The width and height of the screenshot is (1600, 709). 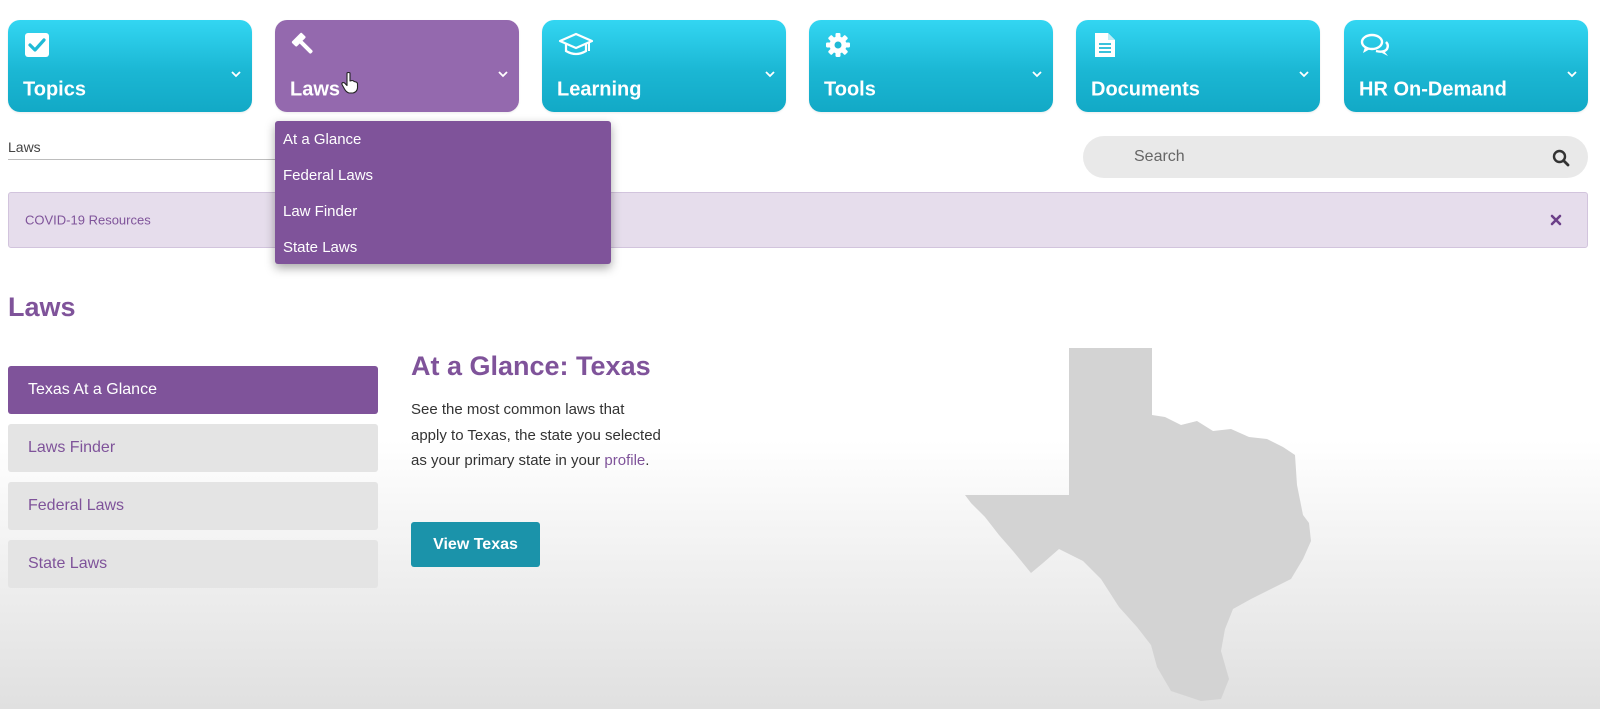 I want to click on content-body-end: ., so click(x=647, y=460).